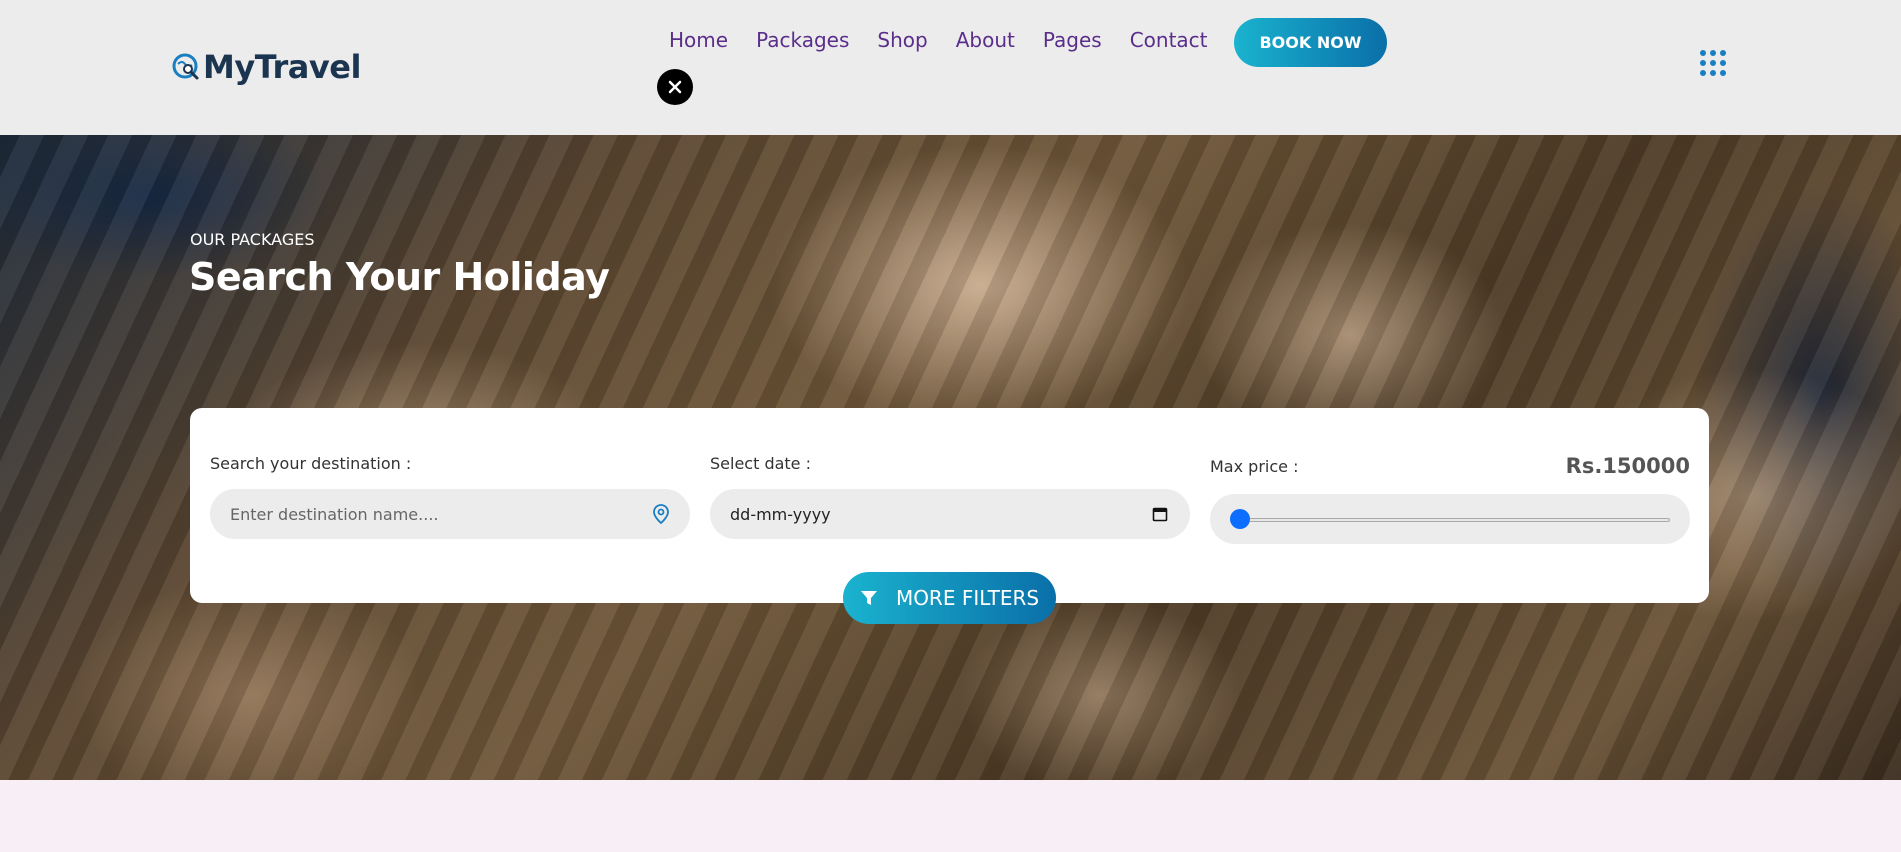 Image resolution: width=1901 pixels, height=852 pixels. I want to click on grid-dots-icon, so click(1713, 63).